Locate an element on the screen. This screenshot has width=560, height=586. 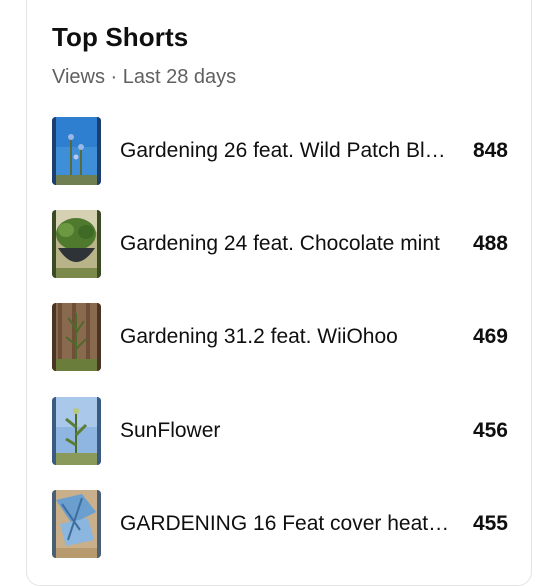
short-title: Gardening 26 feat. Wild Patch Blooms is located at coordinates (285, 150).